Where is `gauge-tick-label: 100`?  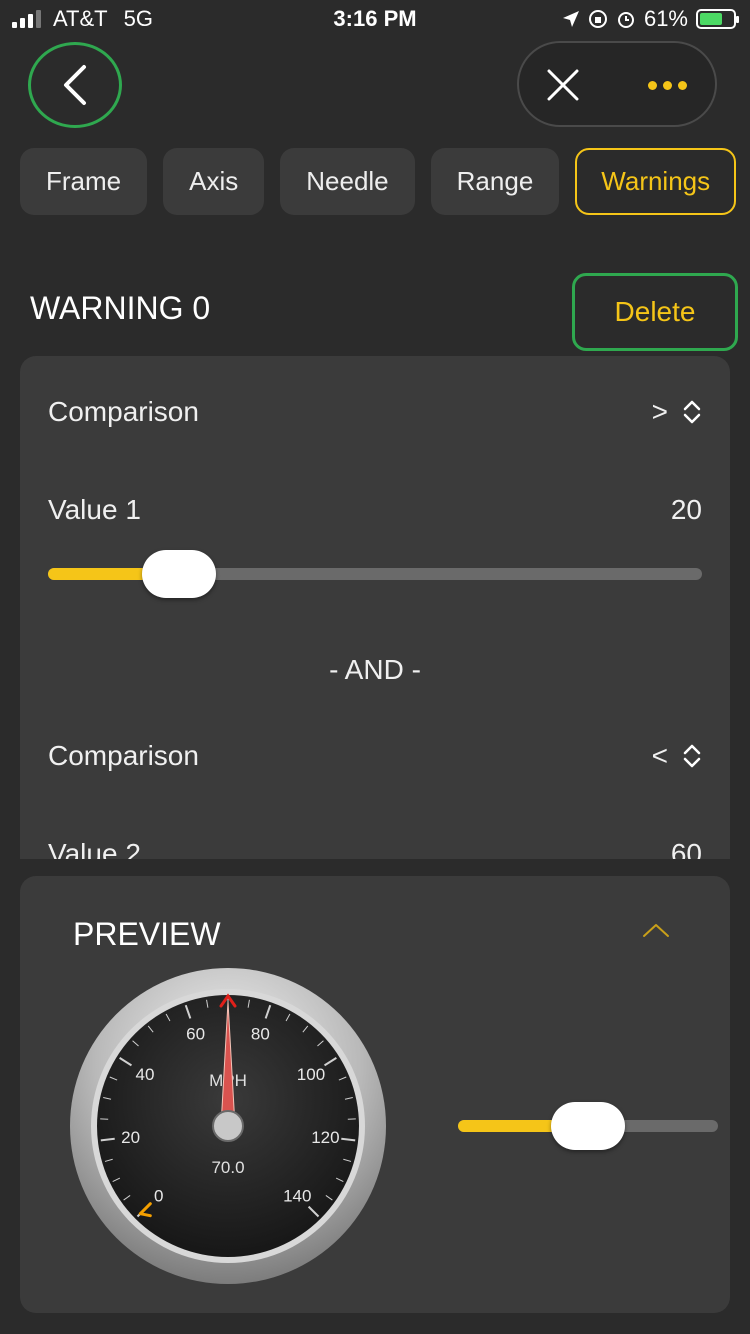 gauge-tick-label: 100 is located at coordinates (311, 1074).